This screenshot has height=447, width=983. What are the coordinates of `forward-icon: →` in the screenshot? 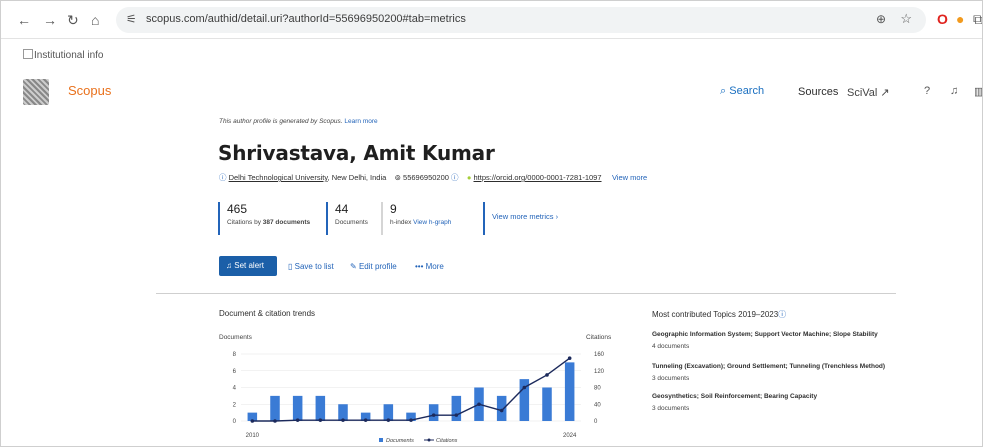 It's located at (50, 20).